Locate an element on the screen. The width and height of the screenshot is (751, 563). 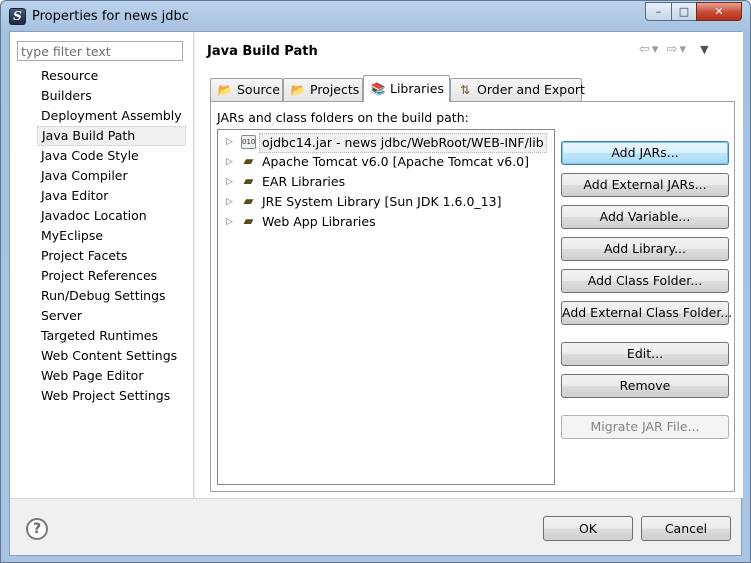
nav-item-java-editor: Java Editor is located at coordinates (111, 196).